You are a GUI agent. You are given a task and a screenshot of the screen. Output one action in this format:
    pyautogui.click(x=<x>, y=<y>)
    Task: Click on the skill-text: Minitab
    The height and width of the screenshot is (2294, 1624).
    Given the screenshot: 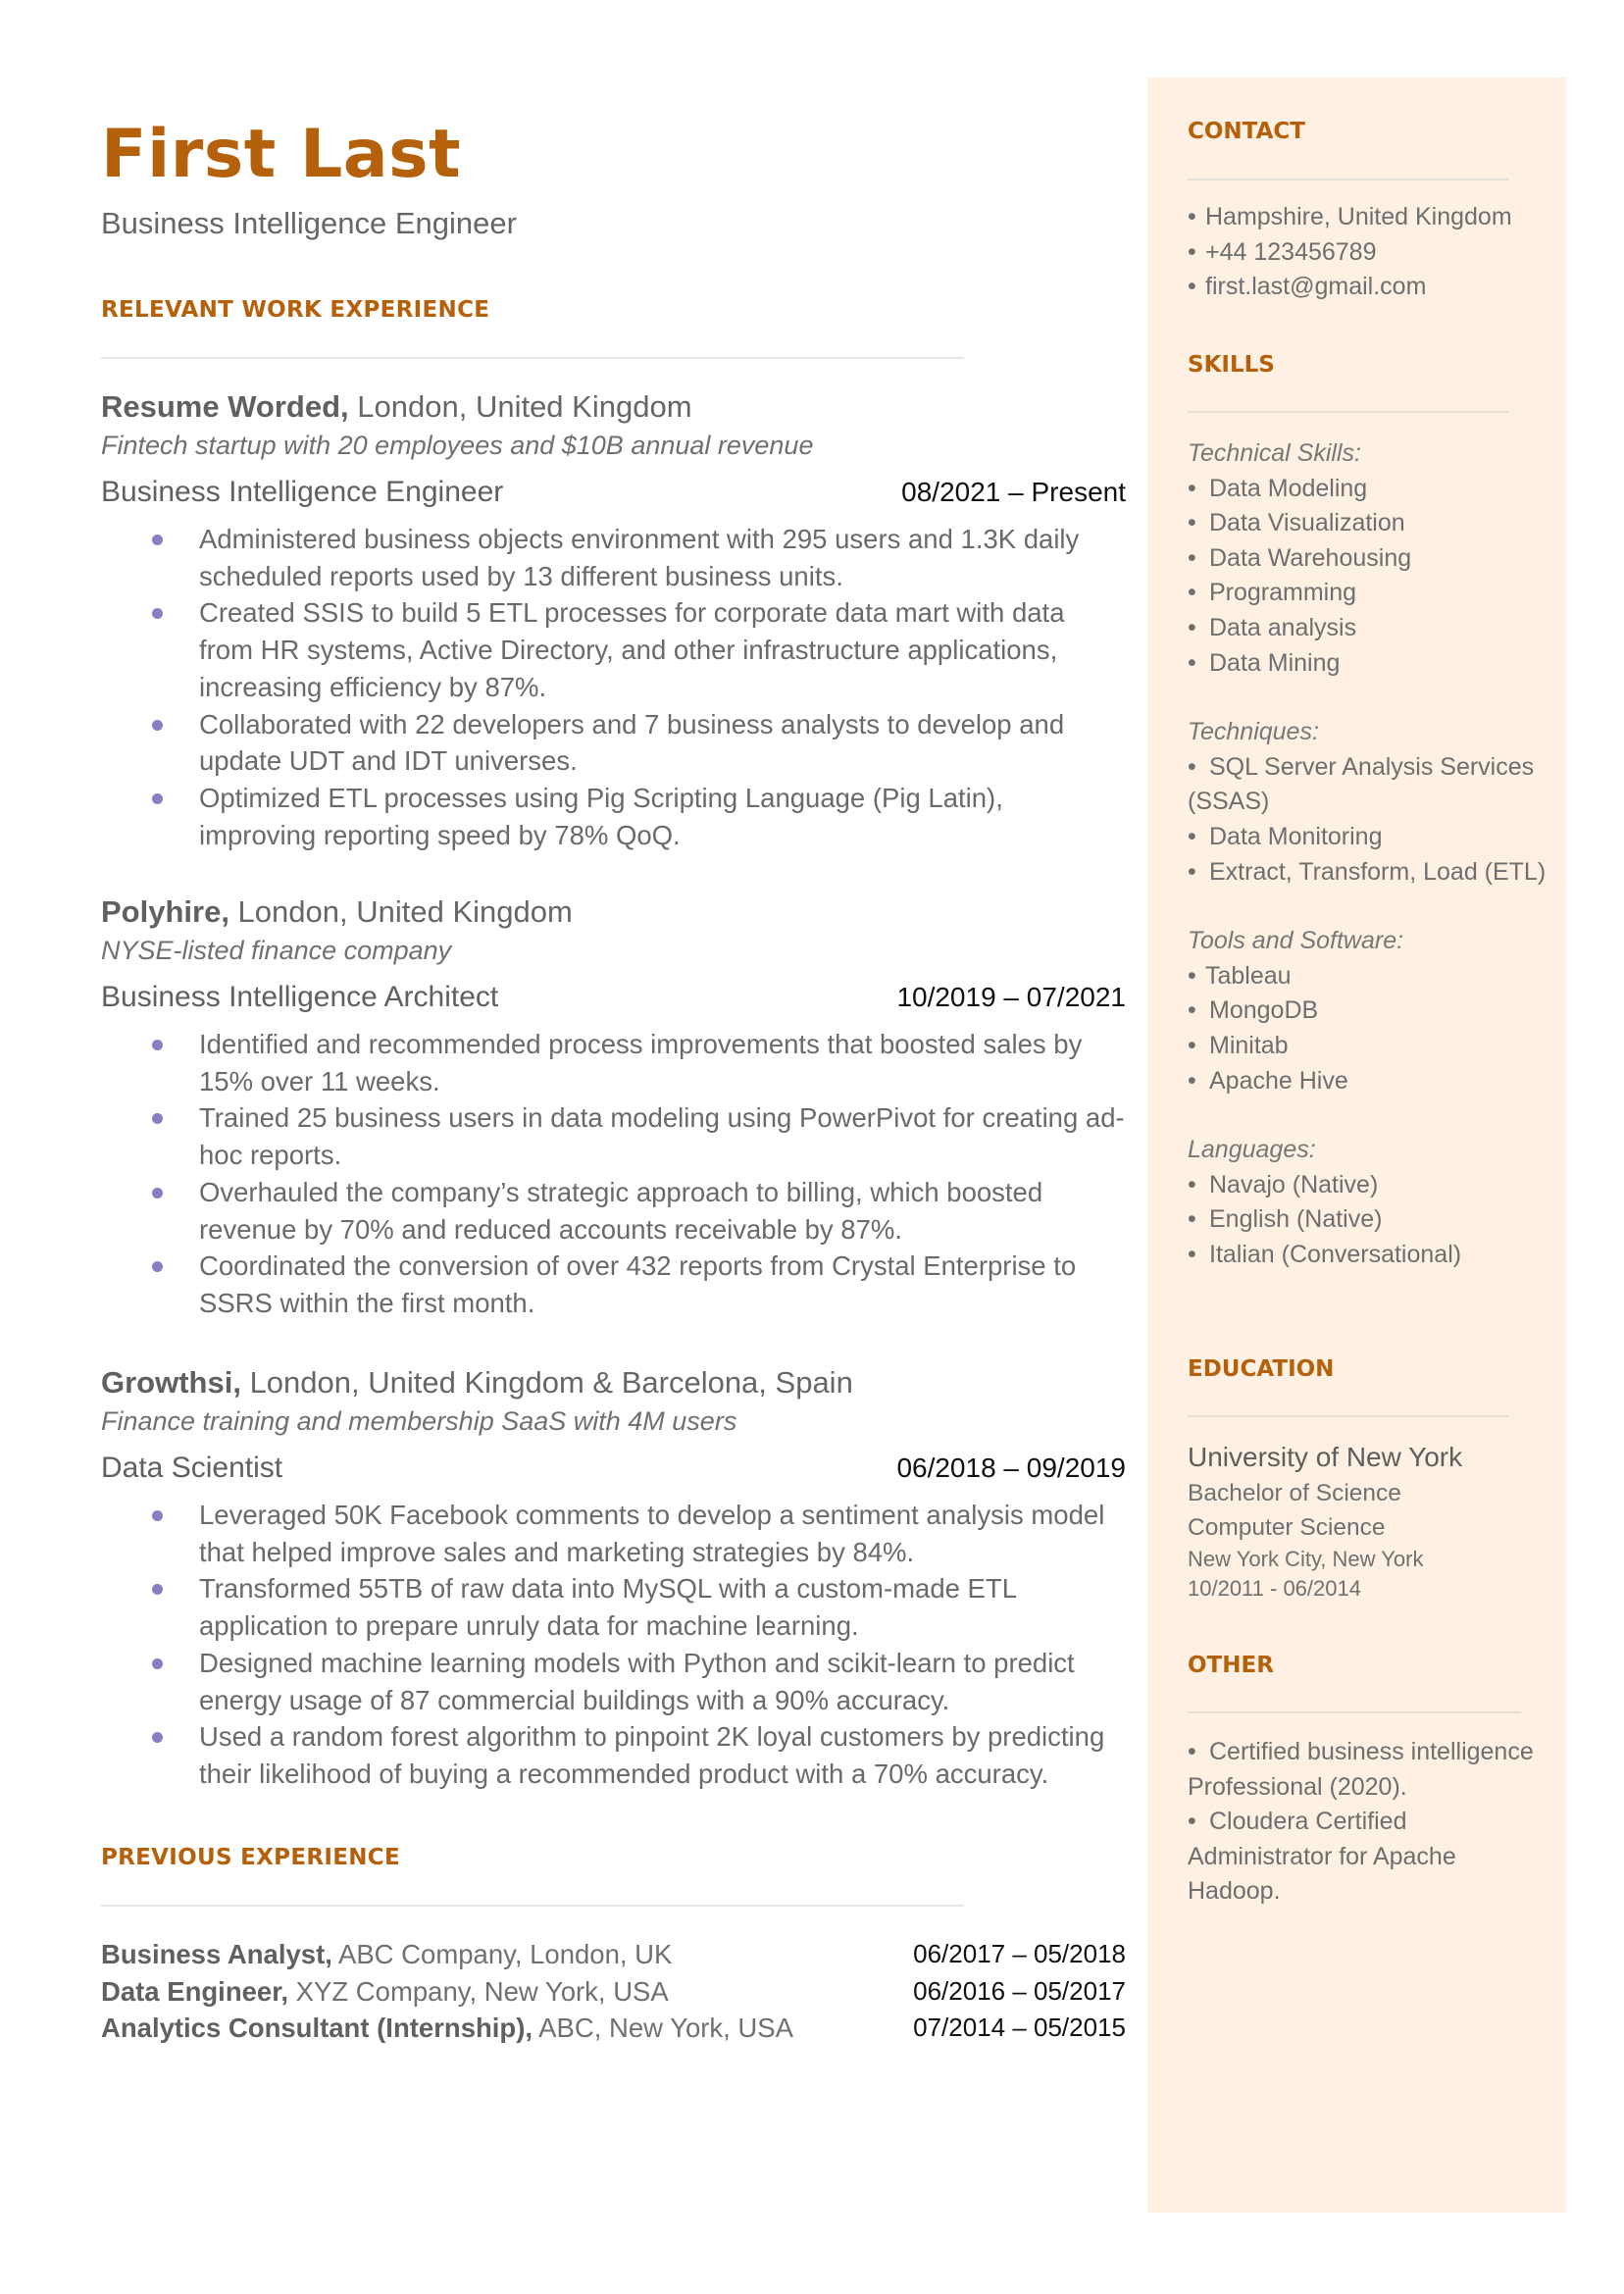 What is the action you would take?
    pyautogui.click(x=1249, y=1045)
    